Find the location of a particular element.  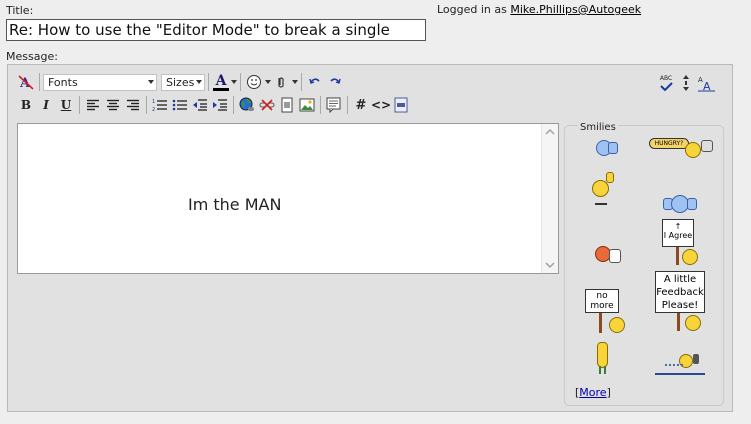

indent-icon is located at coordinates (220, 105).